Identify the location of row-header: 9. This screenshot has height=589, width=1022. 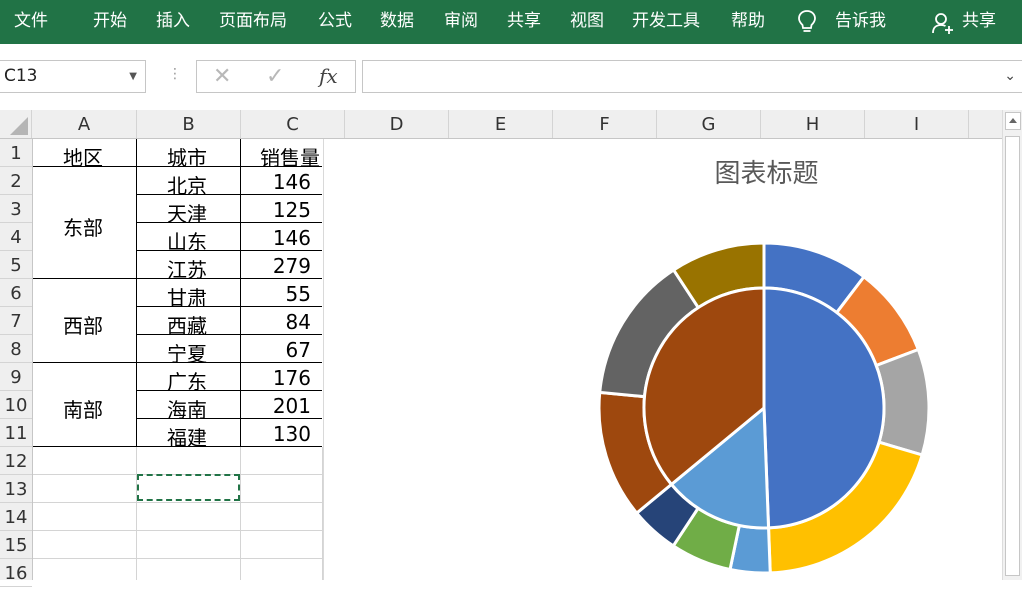
(16, 377).